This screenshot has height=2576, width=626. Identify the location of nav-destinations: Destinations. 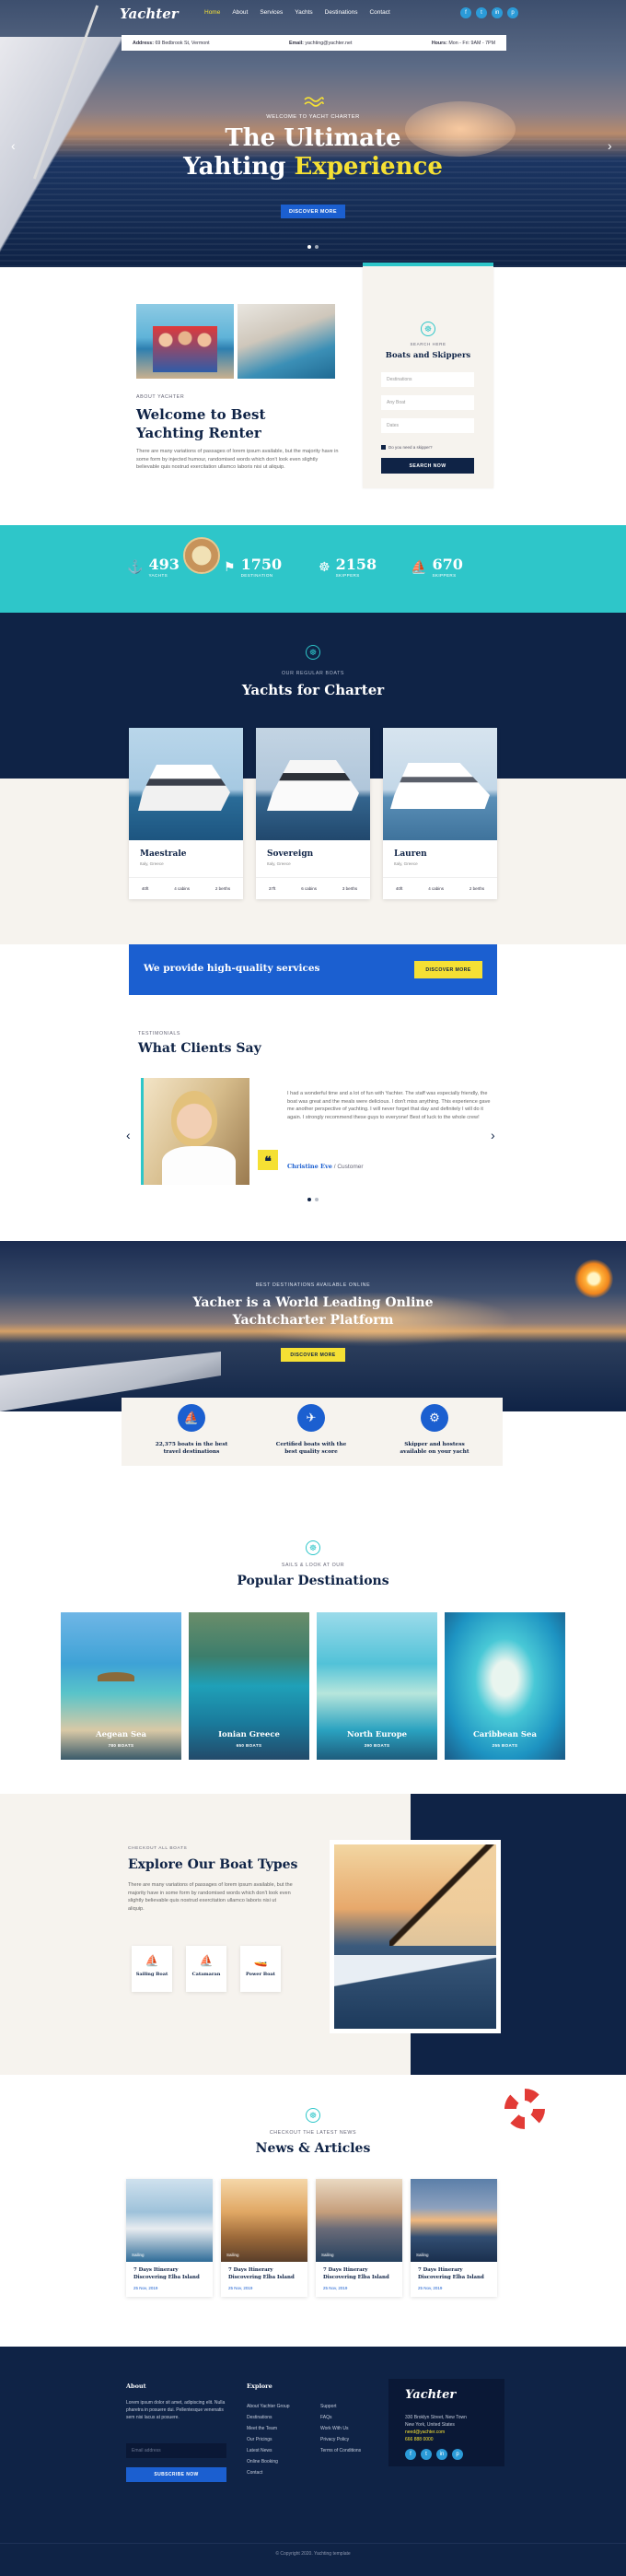
(341, 12).